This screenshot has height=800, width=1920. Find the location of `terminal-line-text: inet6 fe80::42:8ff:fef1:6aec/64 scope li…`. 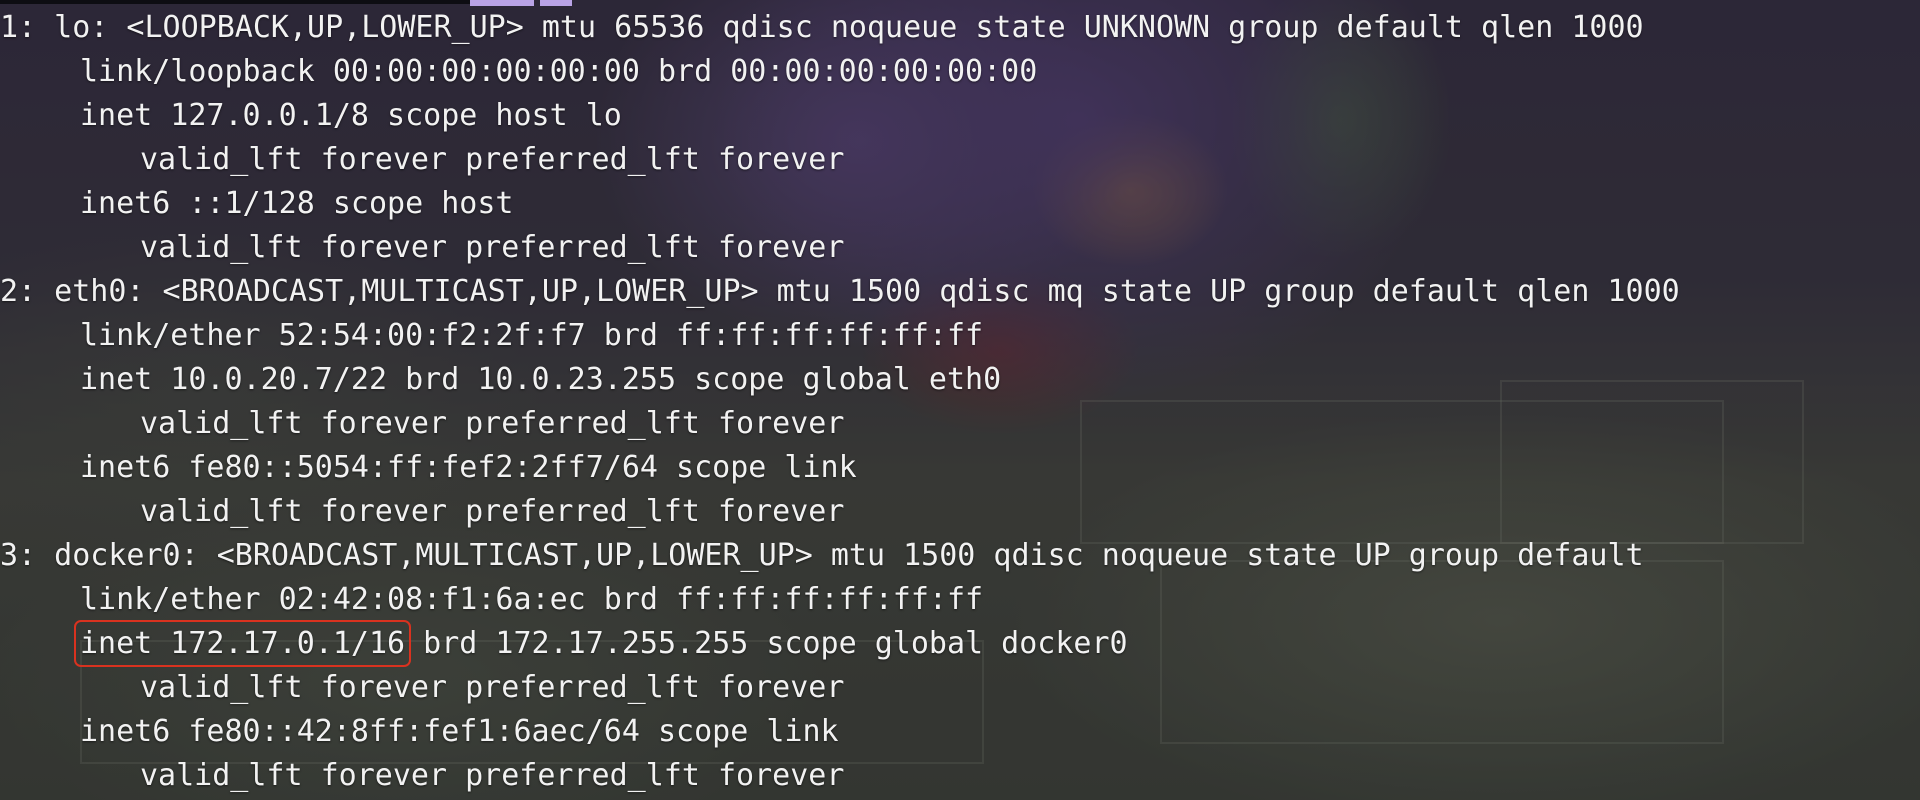

terminal-line-text: inet6 fe80::42:8ff:fef1:6aec/64 scope li… is located at coordinates (459, 731).